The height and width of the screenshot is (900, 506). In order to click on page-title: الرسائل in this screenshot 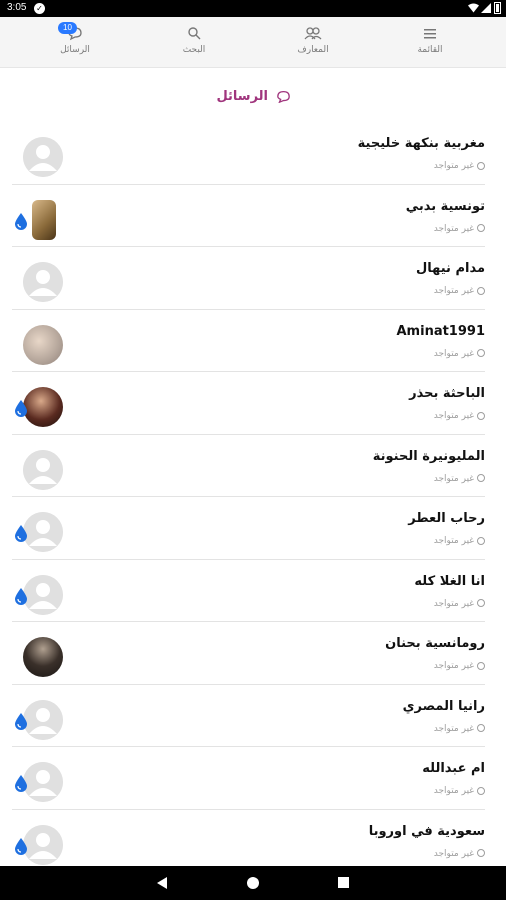, I will do `click(253, 96)`.